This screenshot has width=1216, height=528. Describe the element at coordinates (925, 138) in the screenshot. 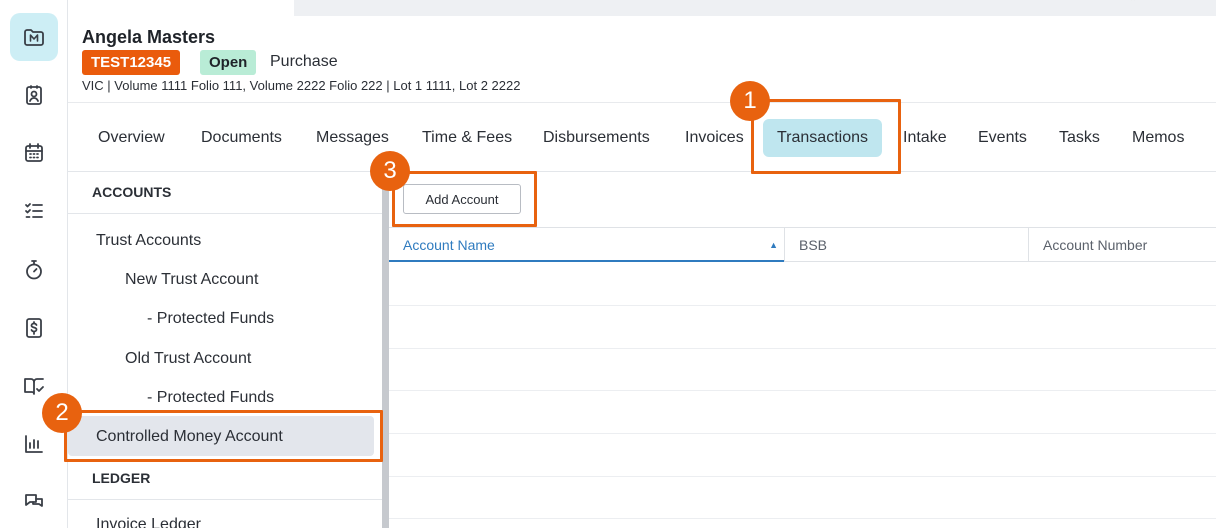

I see `tab-intake: Intake` at that location.